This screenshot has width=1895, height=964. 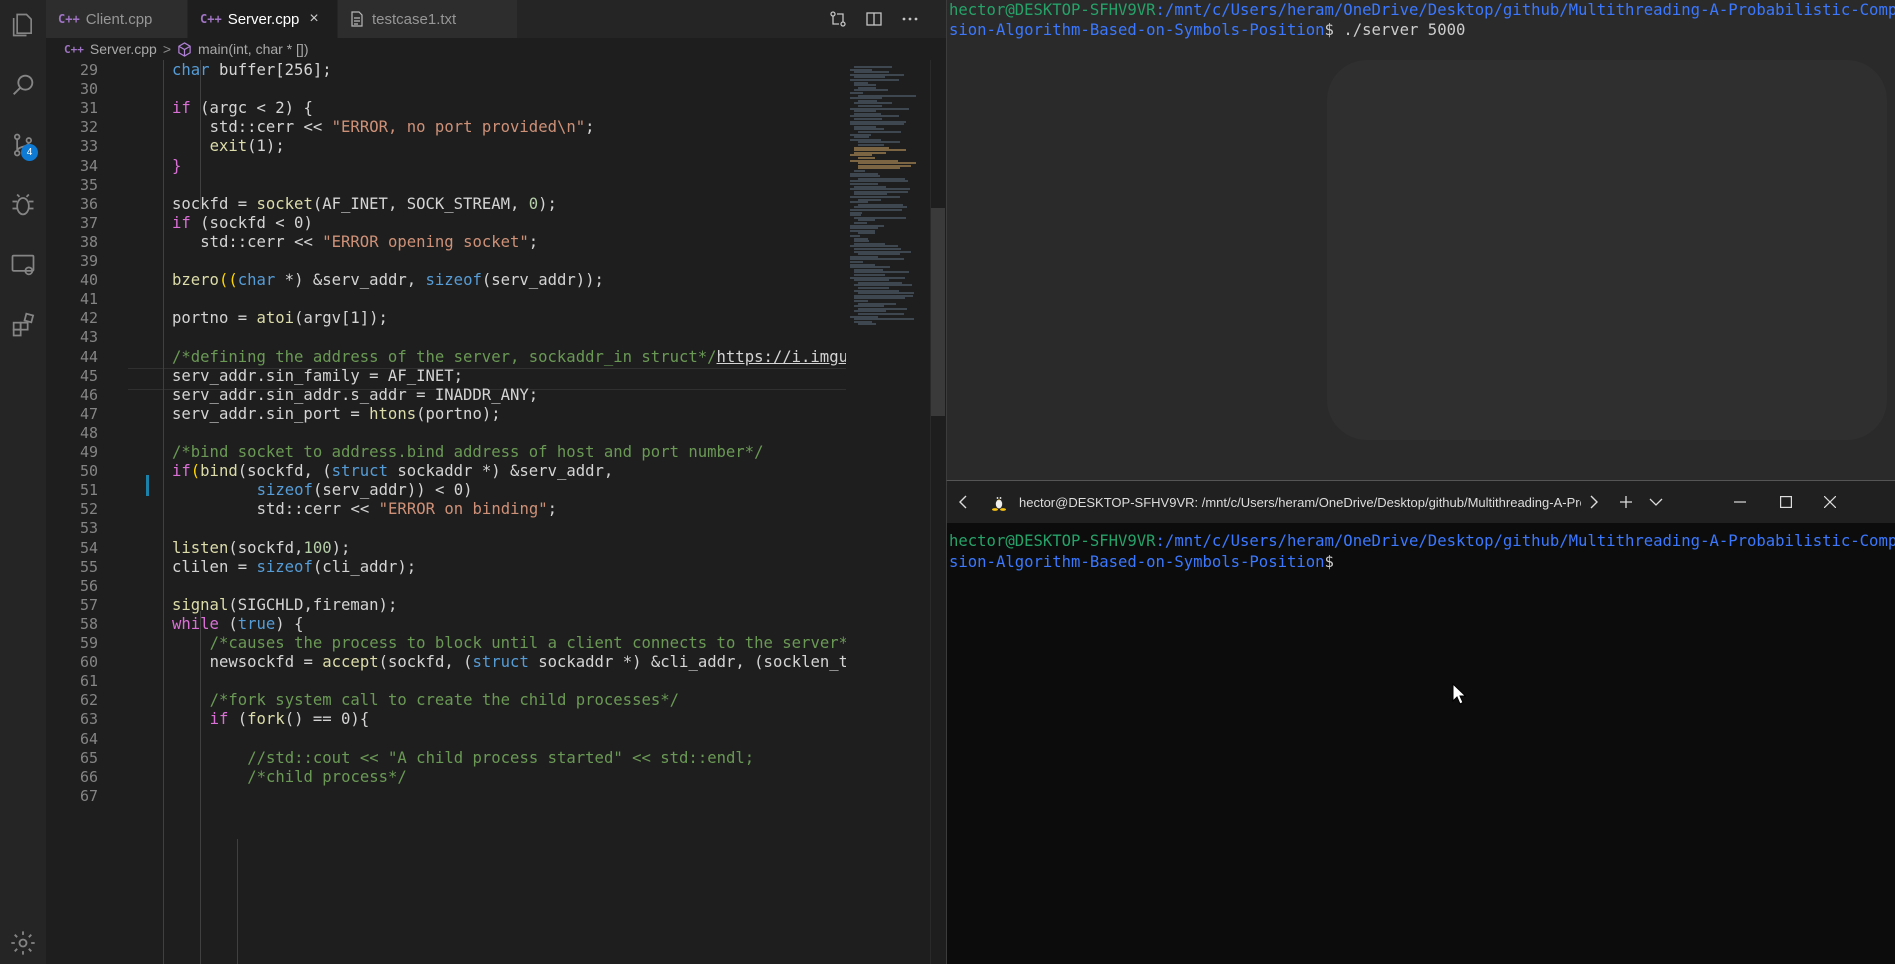 I want to click on more-actions-icon, so click(x=910, y=19).